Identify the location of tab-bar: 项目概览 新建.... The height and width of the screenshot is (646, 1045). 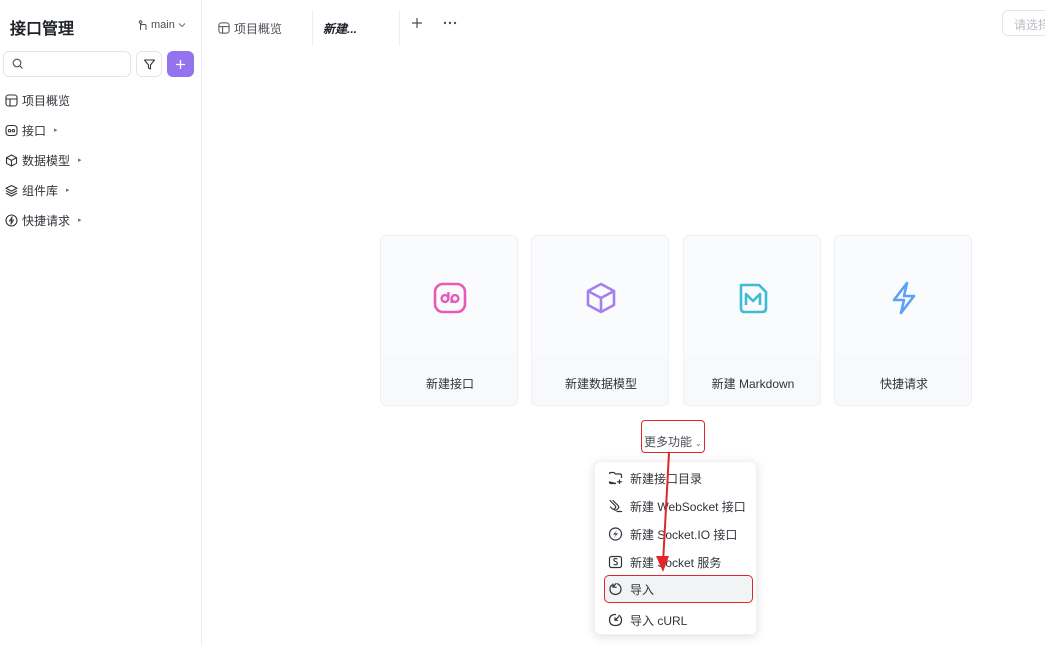
(623, 23).